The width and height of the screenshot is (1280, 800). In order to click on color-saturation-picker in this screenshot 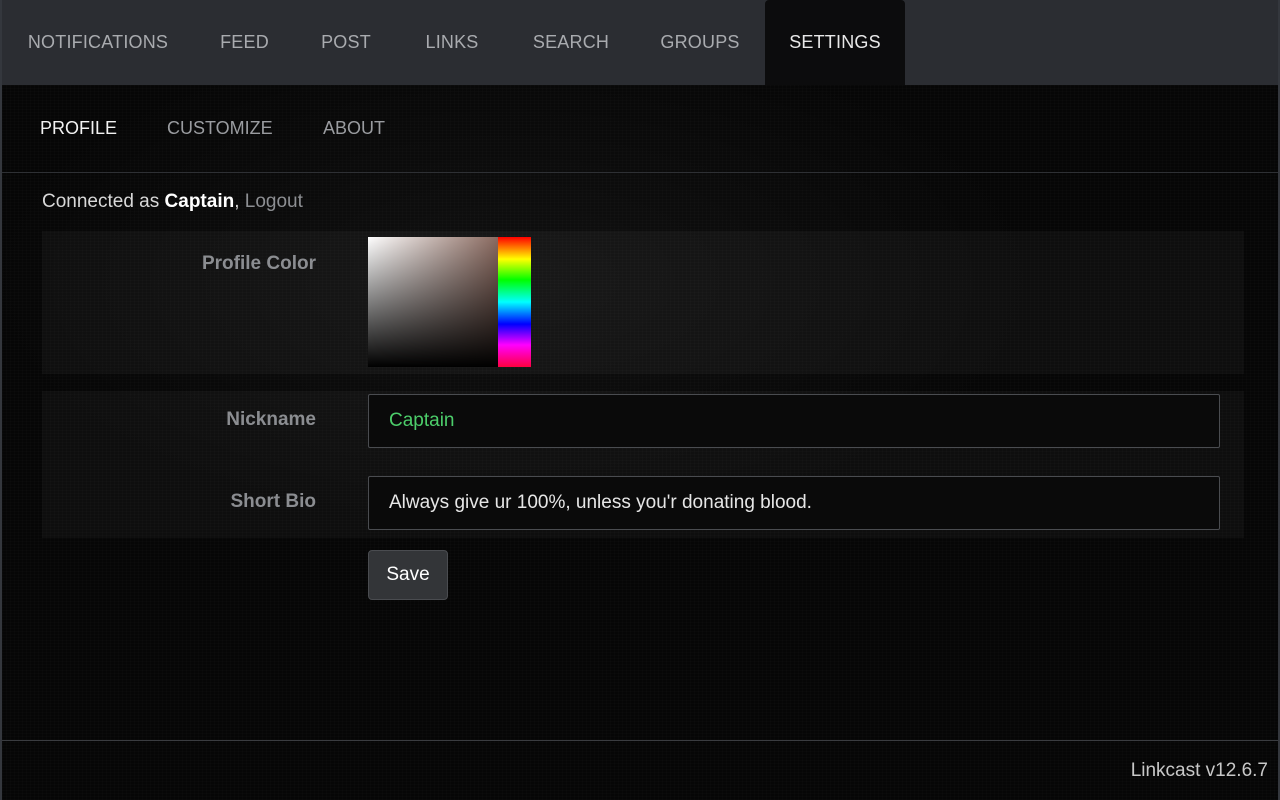, I will do `click(433, 302)`.